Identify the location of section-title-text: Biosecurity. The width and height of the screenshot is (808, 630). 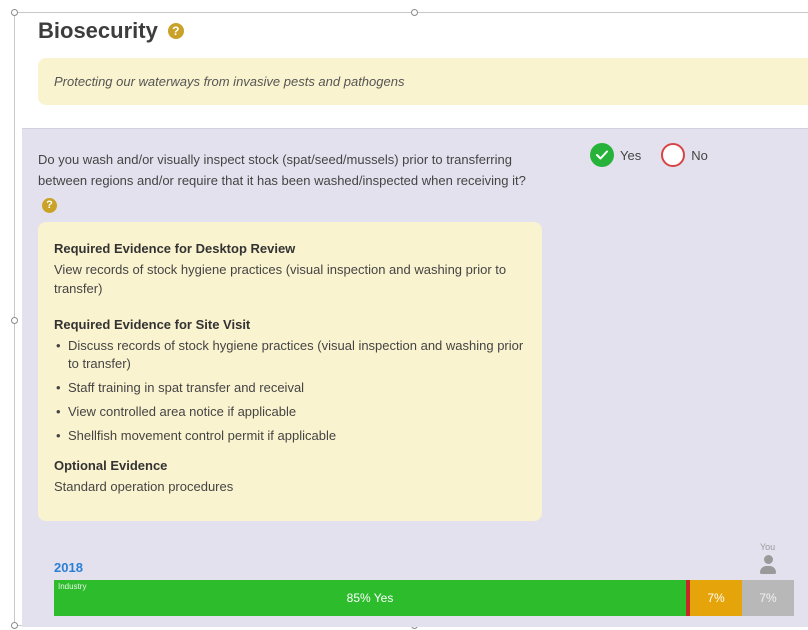
(98, 30).